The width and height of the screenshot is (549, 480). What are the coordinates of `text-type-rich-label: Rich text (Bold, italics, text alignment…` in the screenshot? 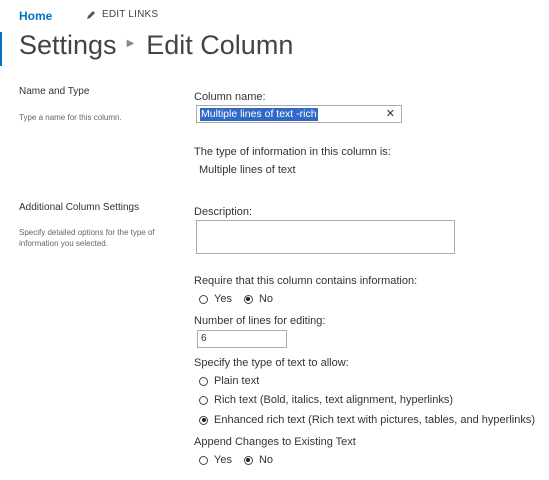 It's located at (334, 400).